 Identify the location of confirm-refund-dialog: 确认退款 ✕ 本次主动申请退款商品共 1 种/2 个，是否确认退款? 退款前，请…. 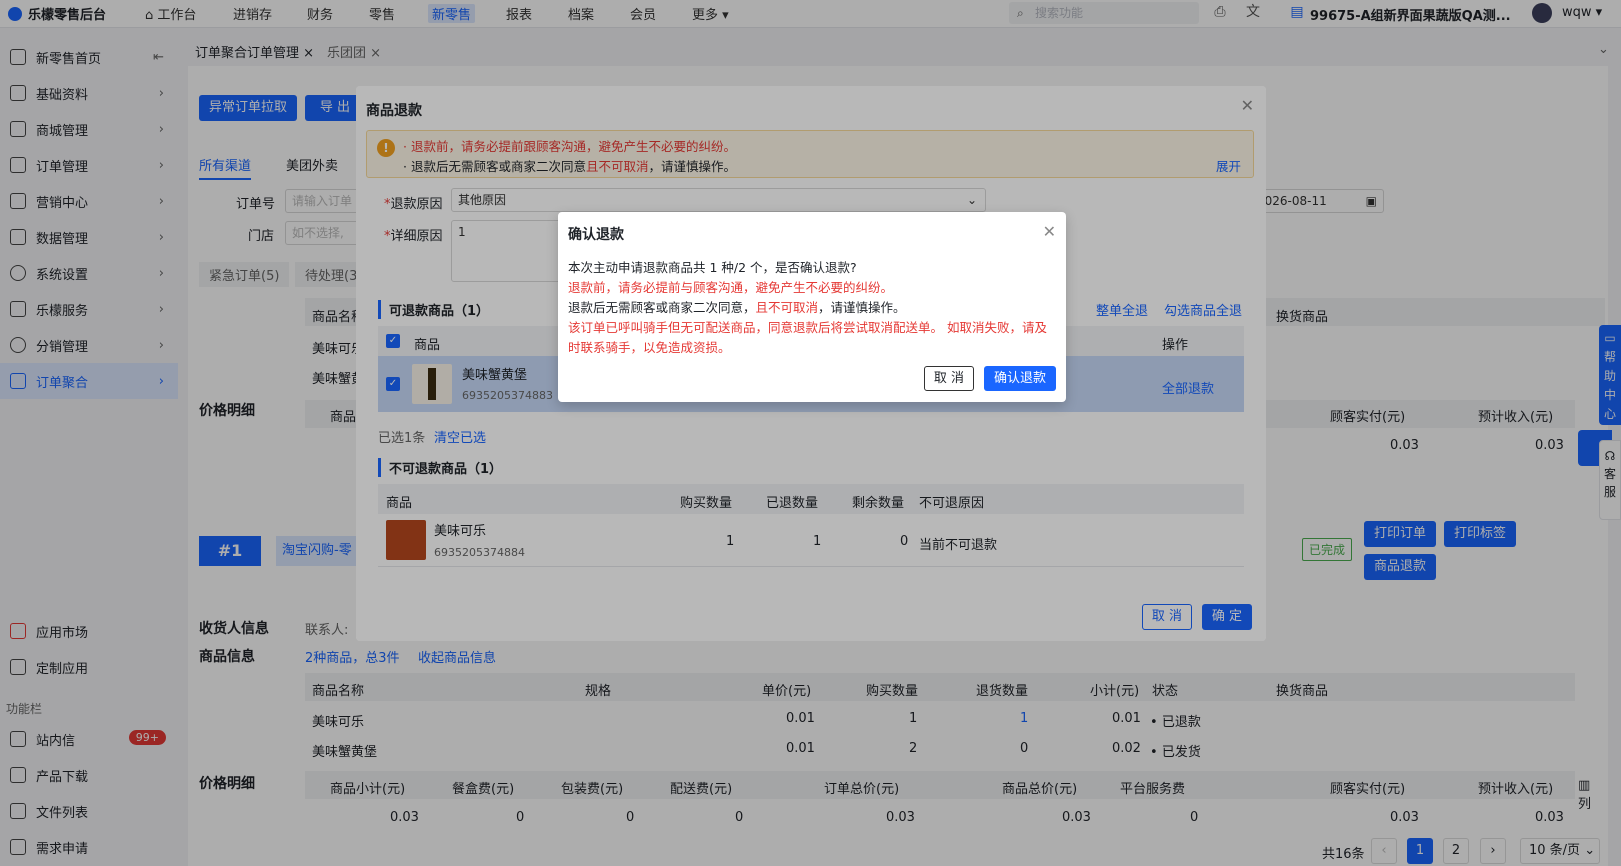
(812, 307).